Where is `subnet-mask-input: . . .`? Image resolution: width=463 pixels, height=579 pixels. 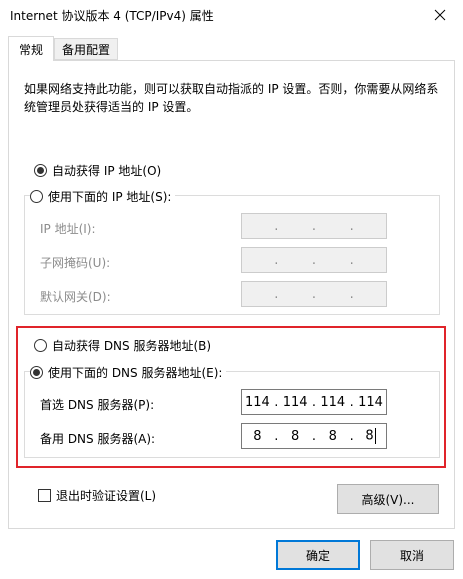
subnet-mask-input: . . . is located at coordinates (314, 260).